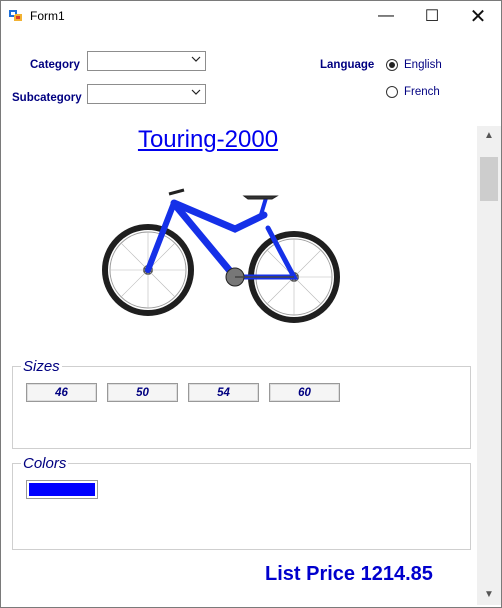 Image resolution: width=502 pixels, height=608 pixels. I want to click on product-title-link: Touring-2000, so click(208, 140).